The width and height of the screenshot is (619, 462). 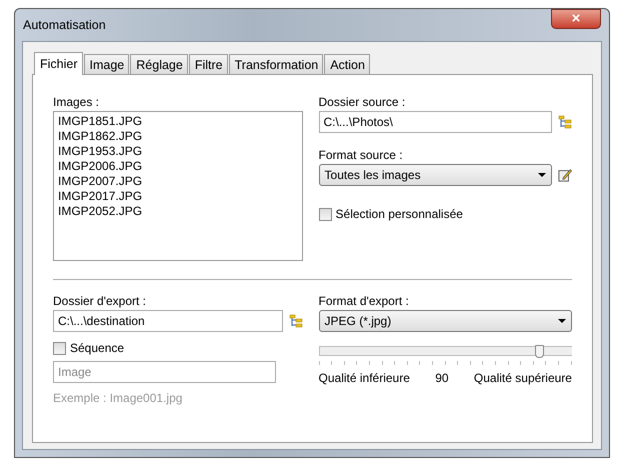 I want to click on slider-thumb, so click(x=539, y=351).